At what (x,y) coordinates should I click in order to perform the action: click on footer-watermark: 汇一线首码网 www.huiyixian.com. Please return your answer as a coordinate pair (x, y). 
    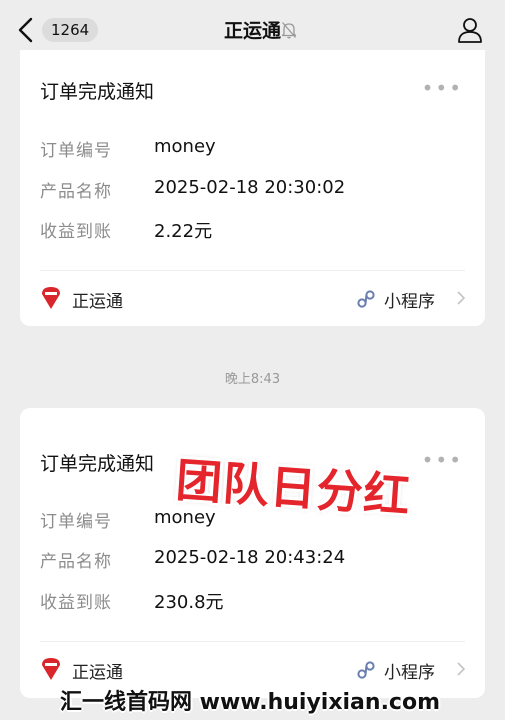
    Looking at the image, I should click on (250, 702).